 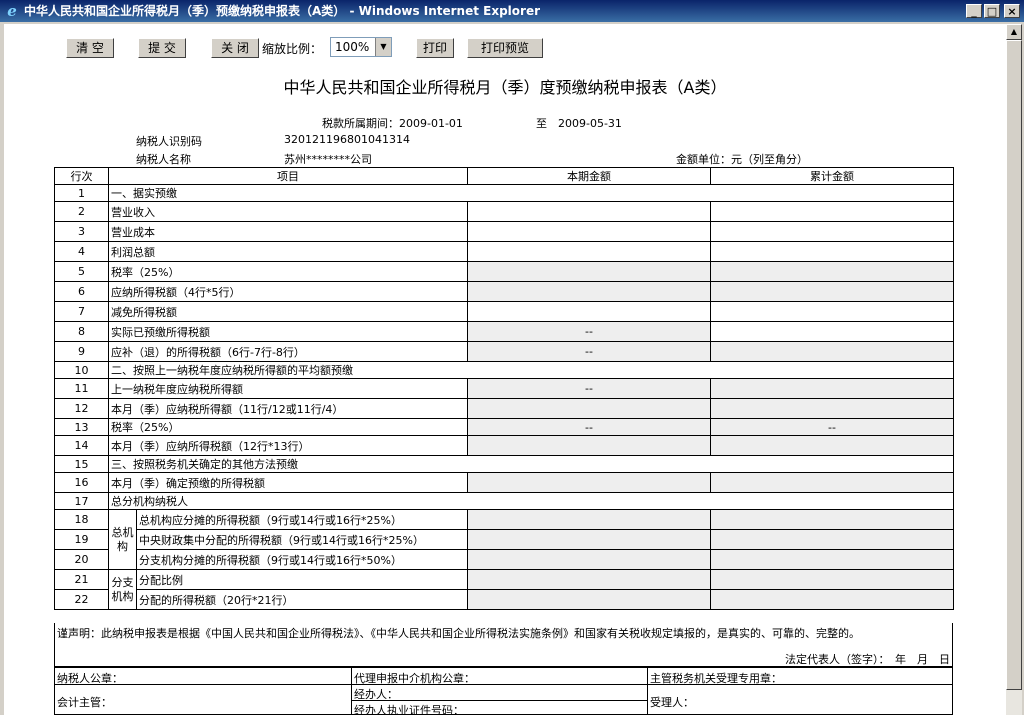 What do you see at coordinates (288, 311) in the screenshot?
I see `row-label: 减免所得税额` at bounding box center [288, 311].